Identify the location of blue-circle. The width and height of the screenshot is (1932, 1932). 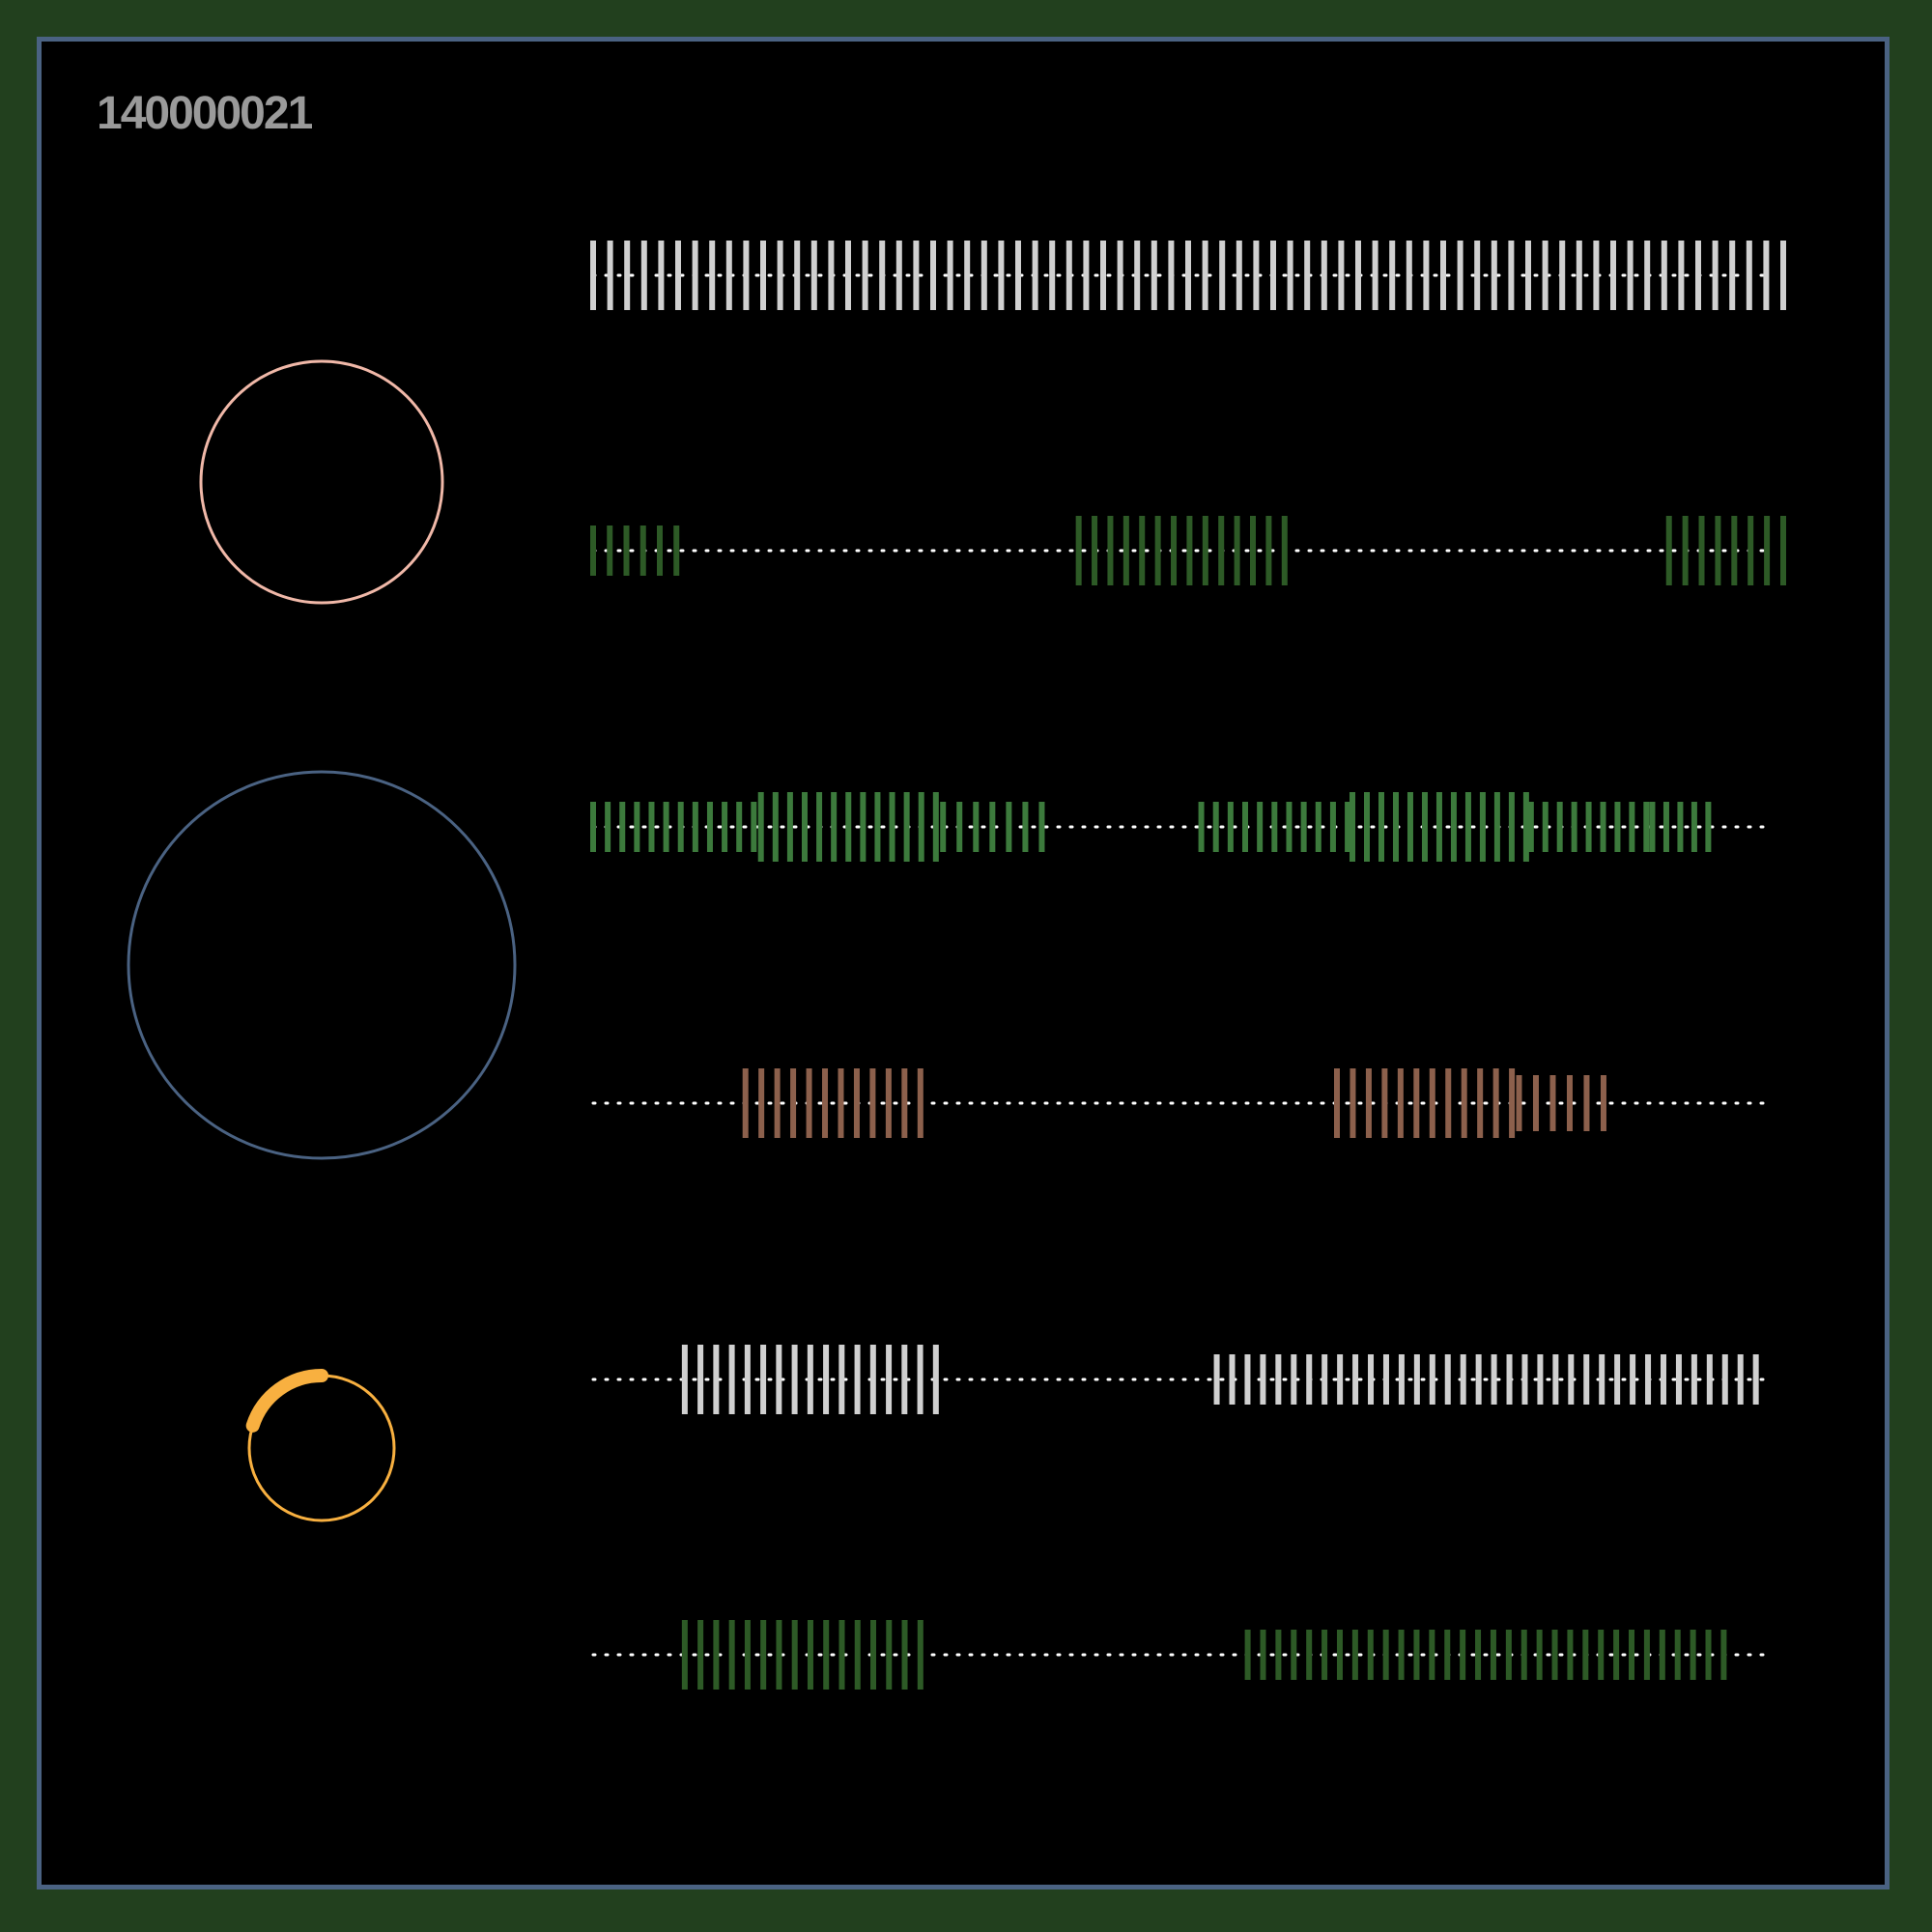
(322, 965).